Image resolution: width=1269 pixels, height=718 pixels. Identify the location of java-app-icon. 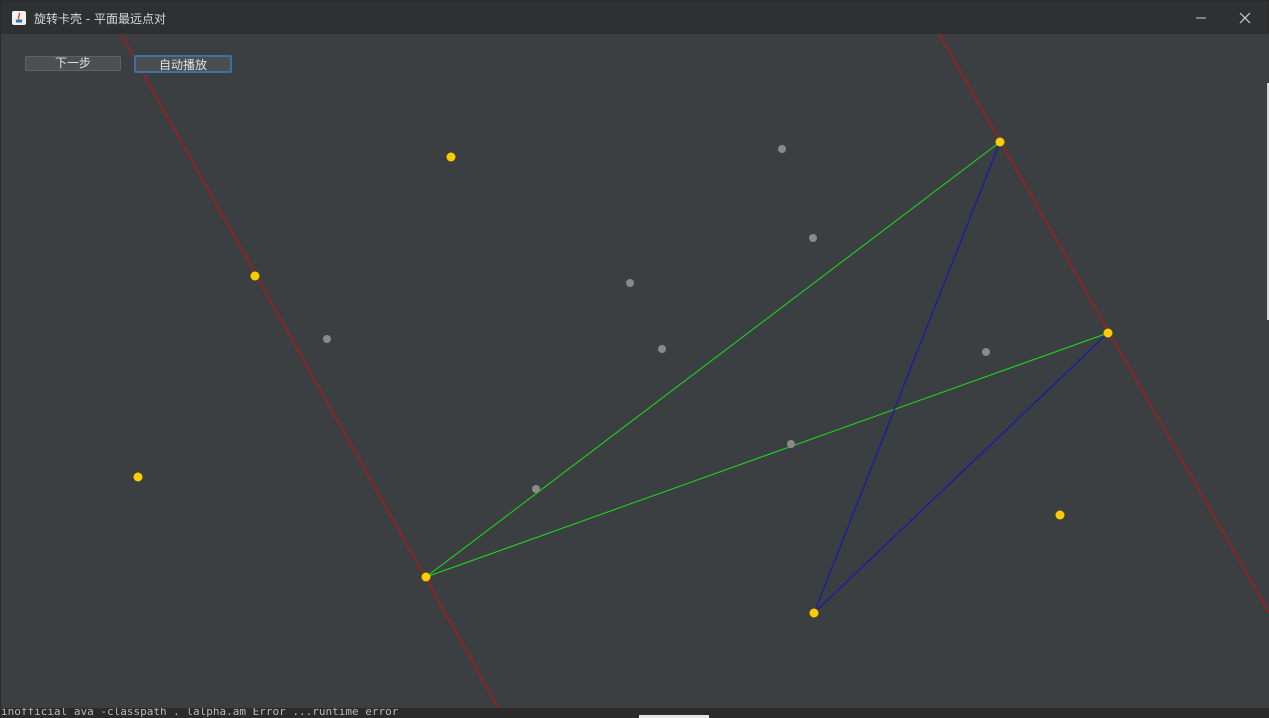
(19, 18).